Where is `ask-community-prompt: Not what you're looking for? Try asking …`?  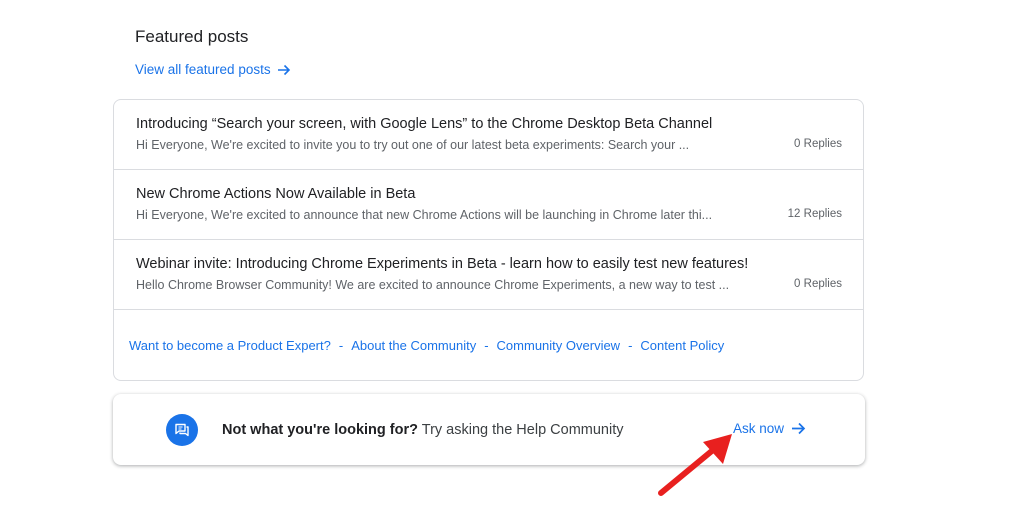 ask-community-prompt: Not what you're looking for? Try asking … is located at coordinates (422, 430).